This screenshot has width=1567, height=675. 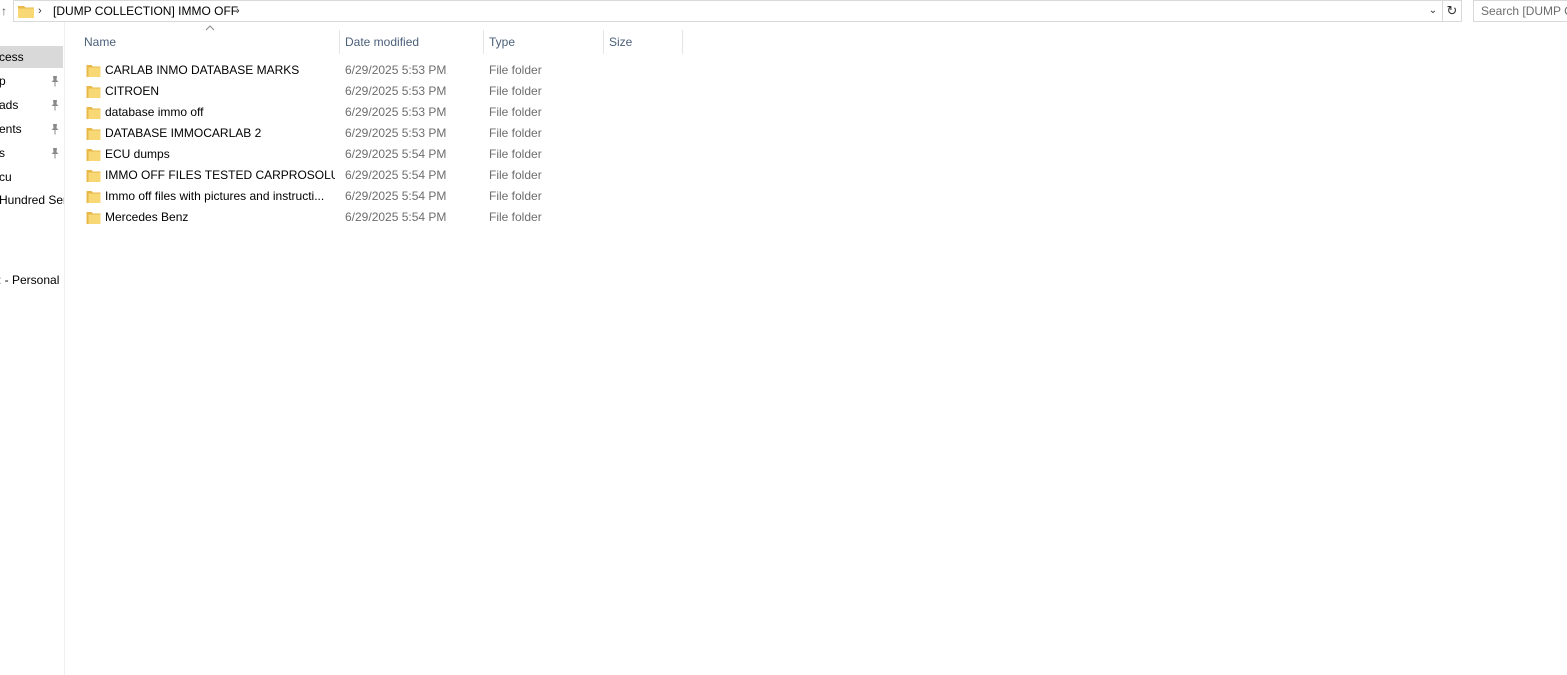 I want to click on search-input, so click(x=1520, y=11).